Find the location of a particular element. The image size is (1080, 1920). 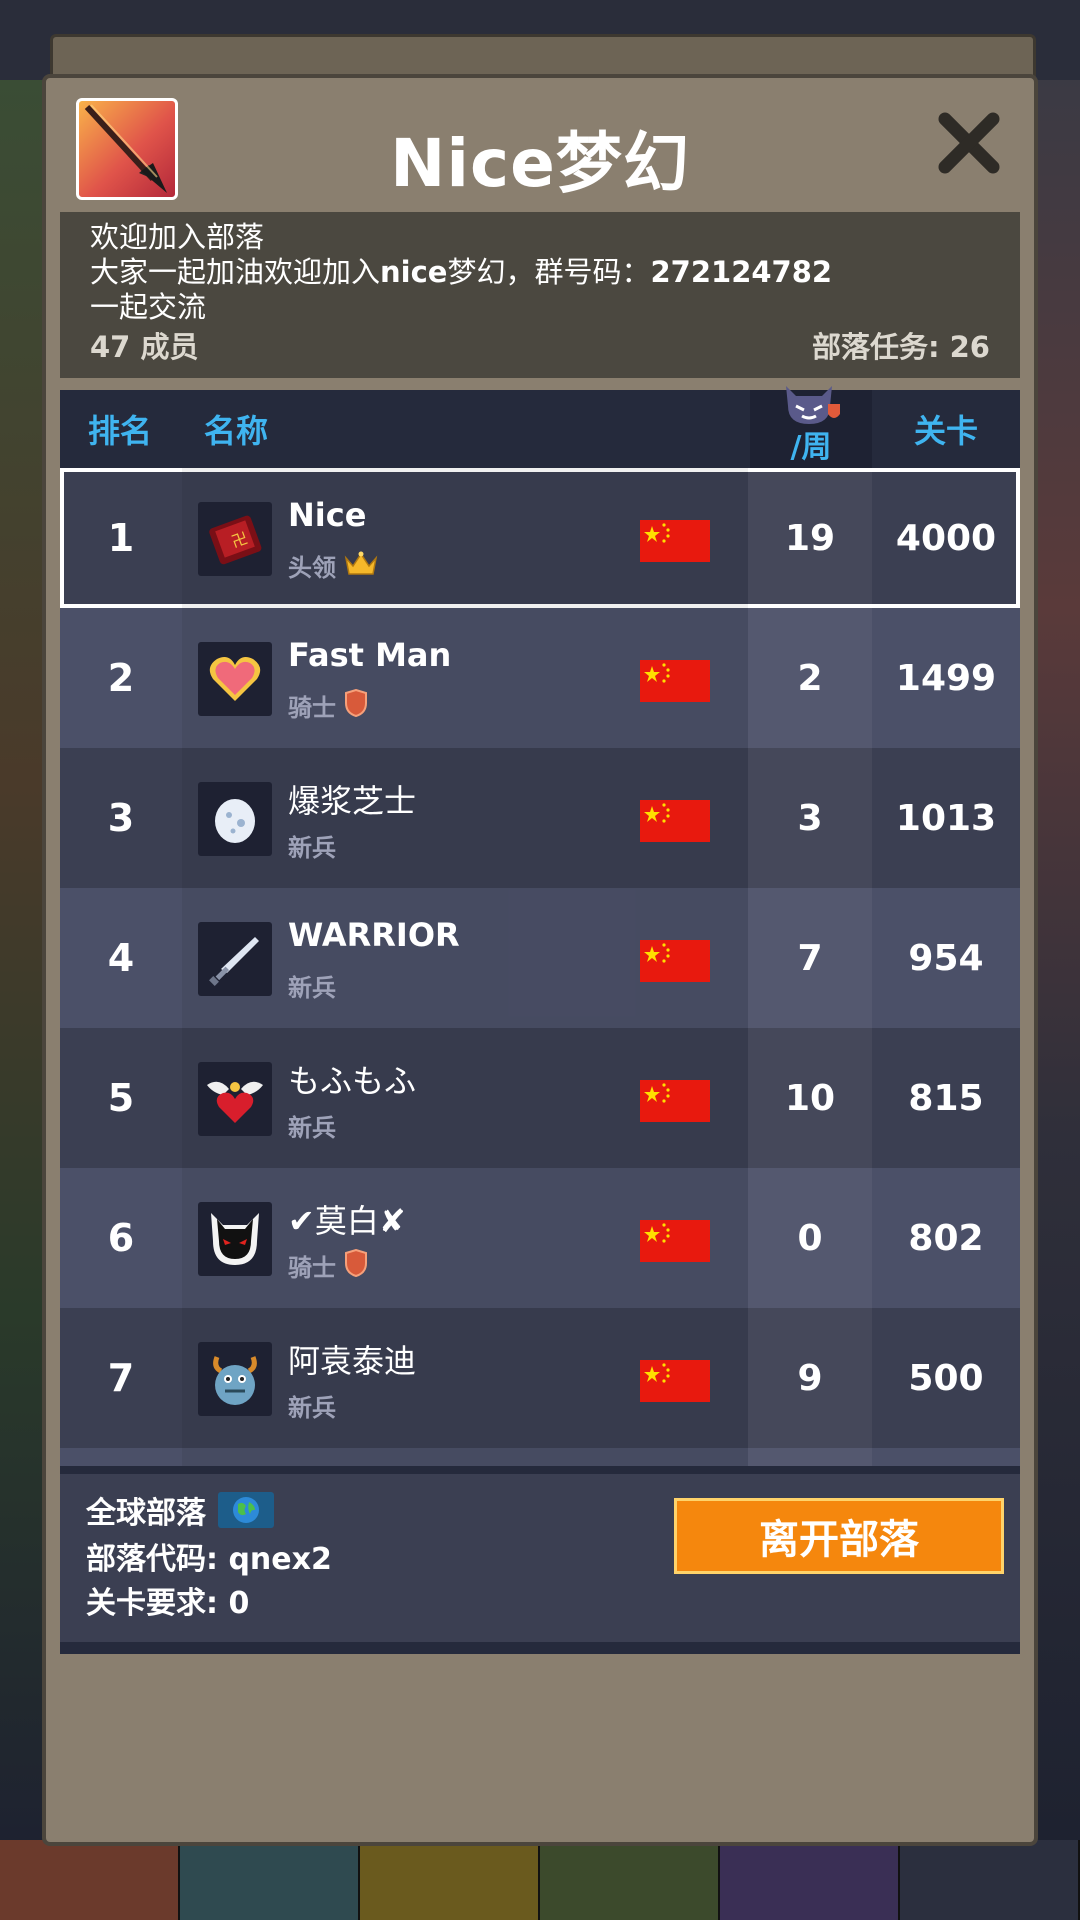

header-rank: 排名 is located at coordinates (120, 429).